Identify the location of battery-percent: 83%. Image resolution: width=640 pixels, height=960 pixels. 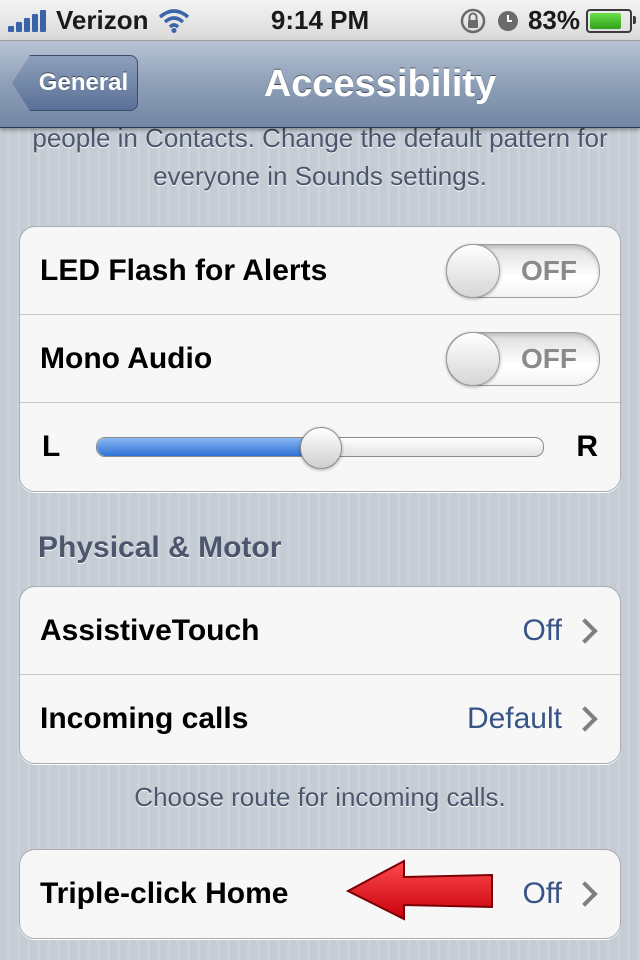
(553, 20).